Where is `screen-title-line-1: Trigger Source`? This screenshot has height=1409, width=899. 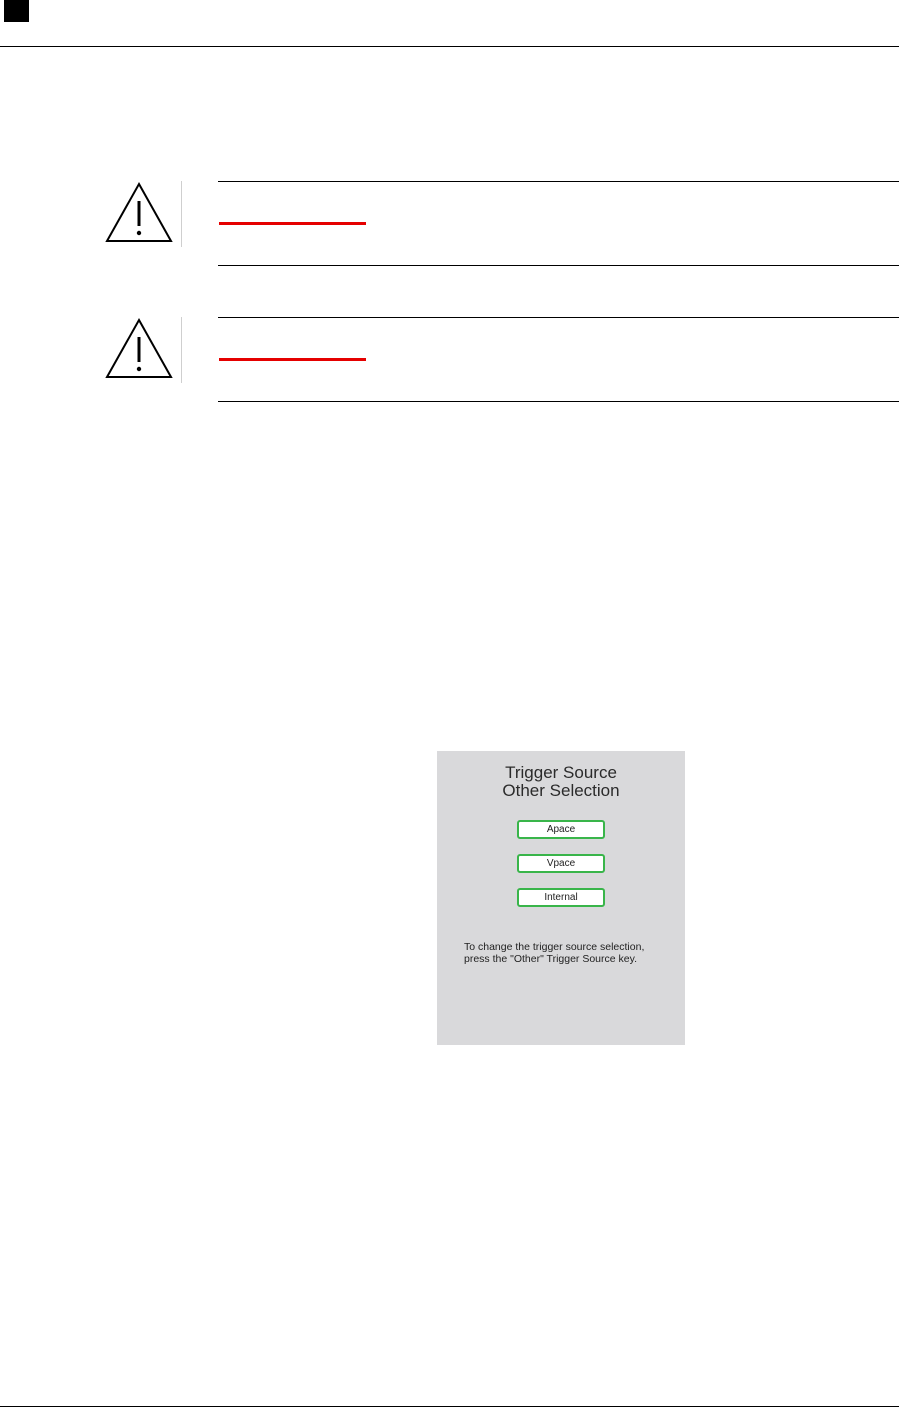 screen-title-line-1: Trigger Source is located at coordinates (561, 772).